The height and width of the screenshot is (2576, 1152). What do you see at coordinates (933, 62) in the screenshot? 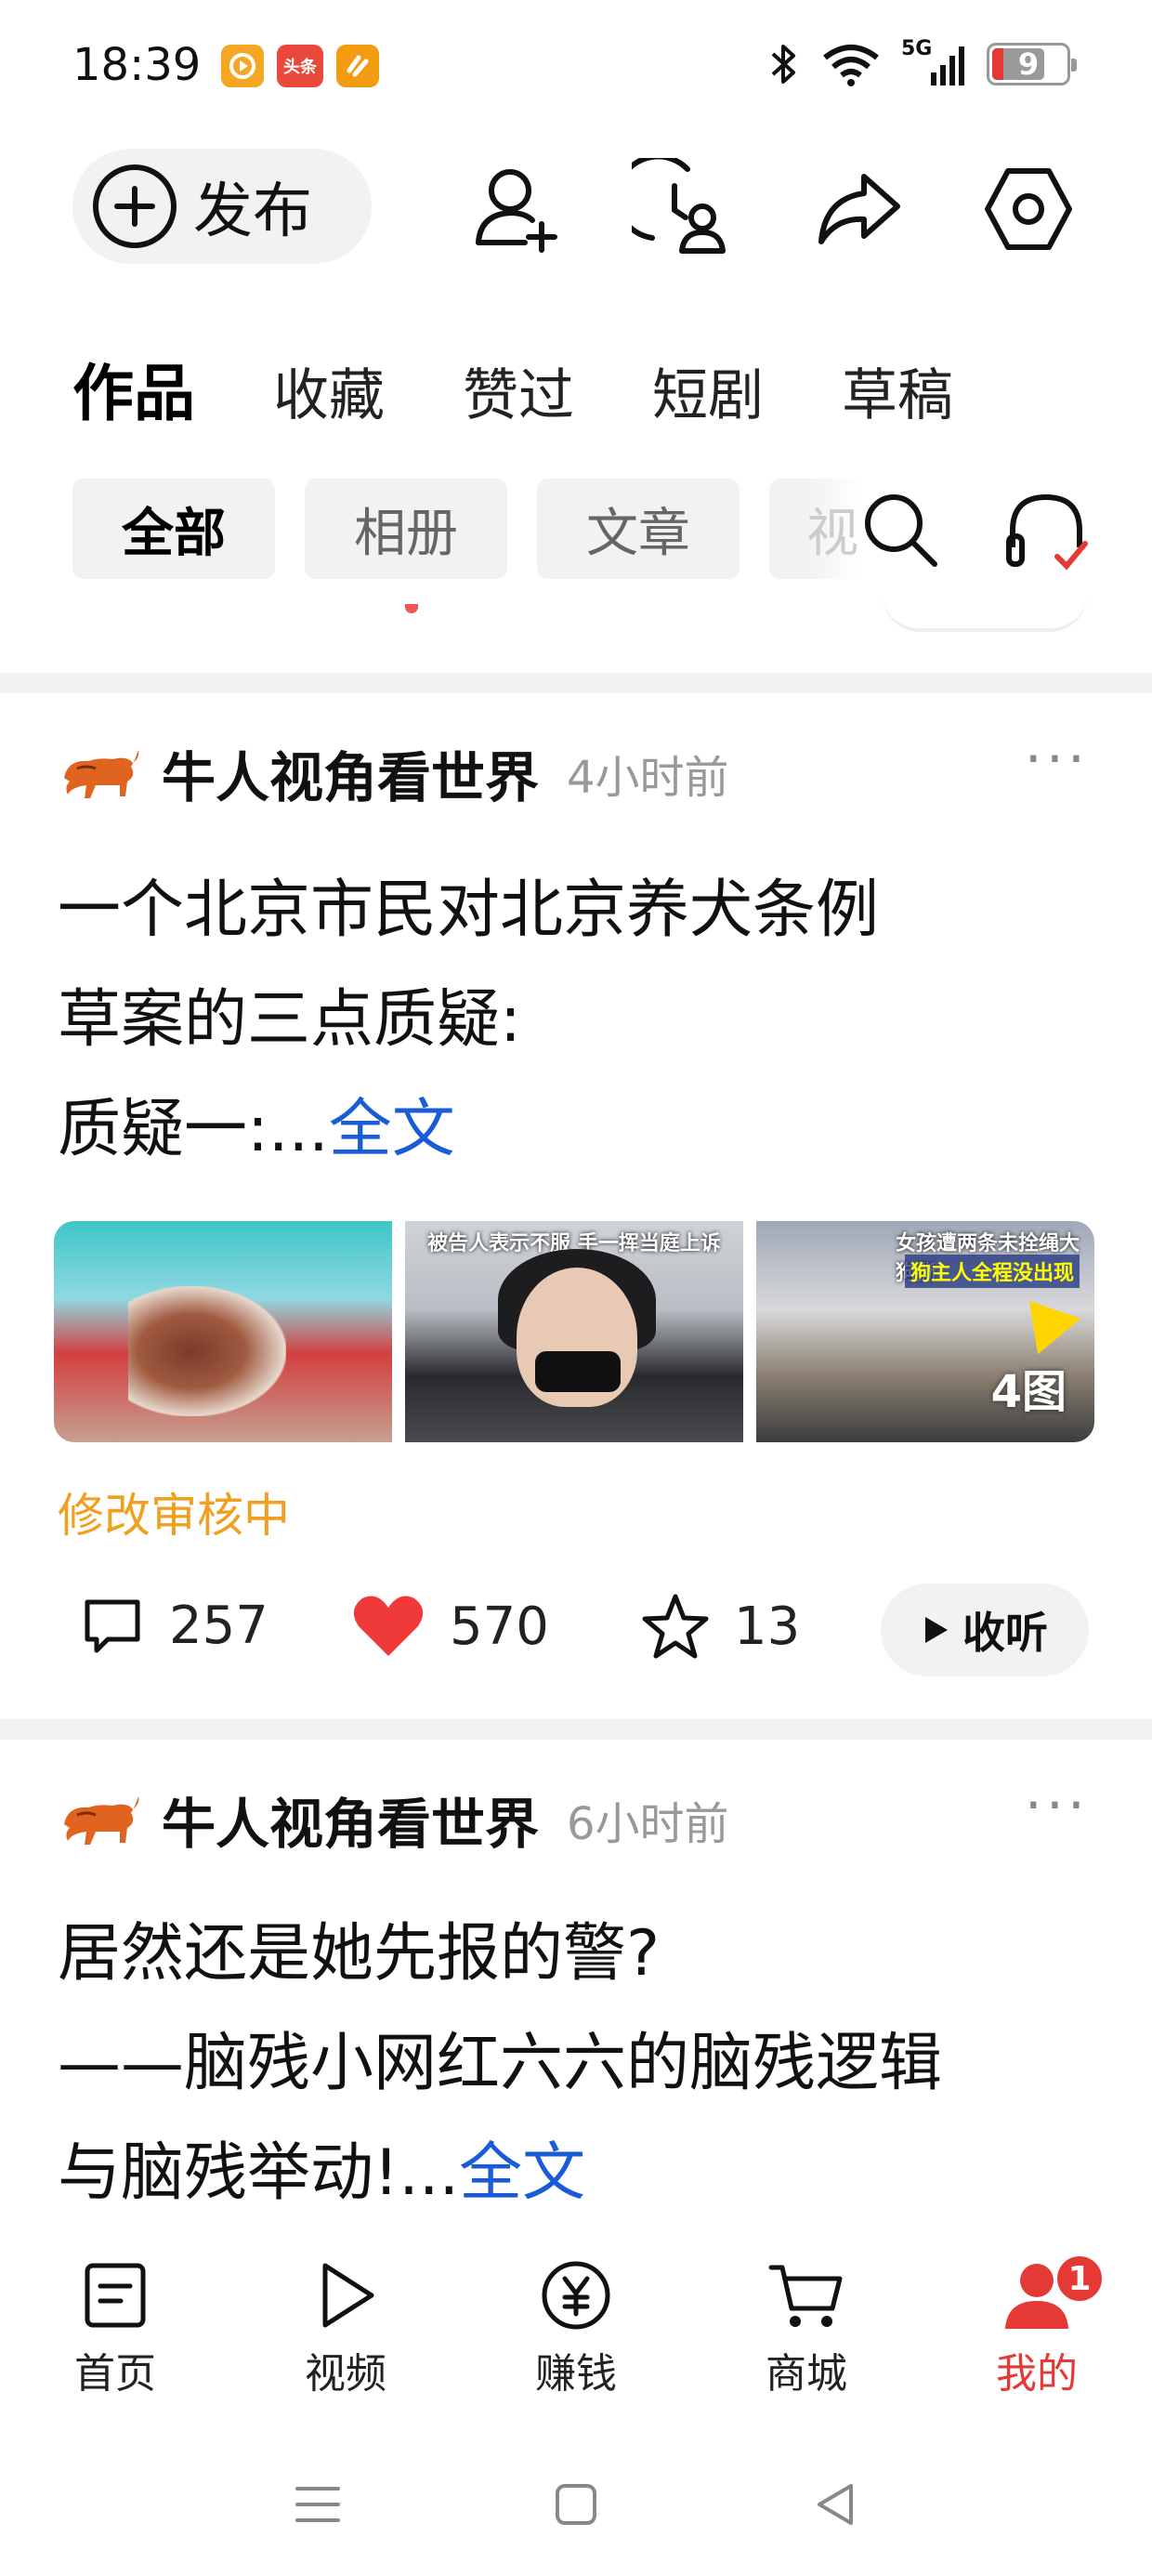
I see `signal-icon: 5G` at bounding box center [933, 62].